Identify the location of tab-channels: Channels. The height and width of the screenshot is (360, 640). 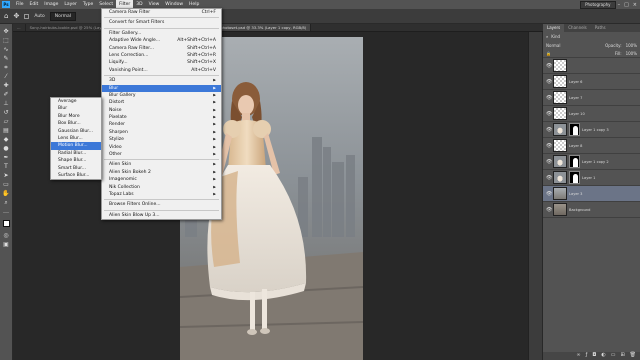
(577, 28).